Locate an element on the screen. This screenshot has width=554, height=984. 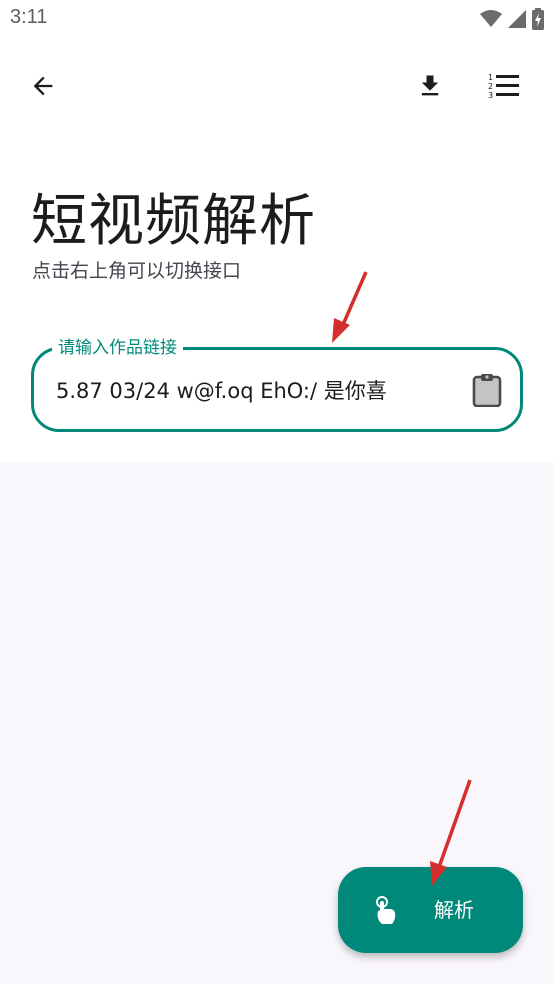
parse-fab-label: 解析 is located at coordinates (454, 910).